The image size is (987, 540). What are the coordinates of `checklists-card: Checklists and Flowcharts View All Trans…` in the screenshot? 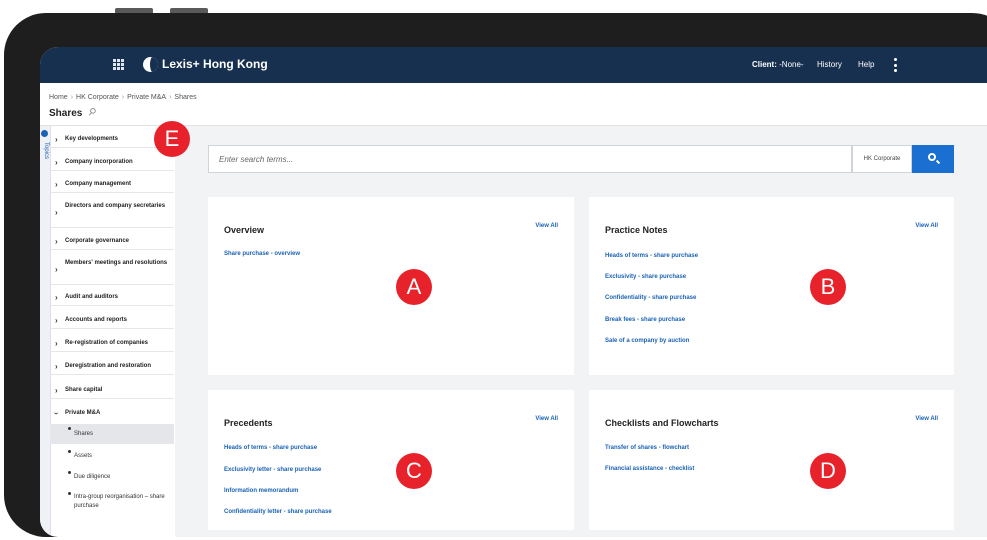 It's located at (771, 460).